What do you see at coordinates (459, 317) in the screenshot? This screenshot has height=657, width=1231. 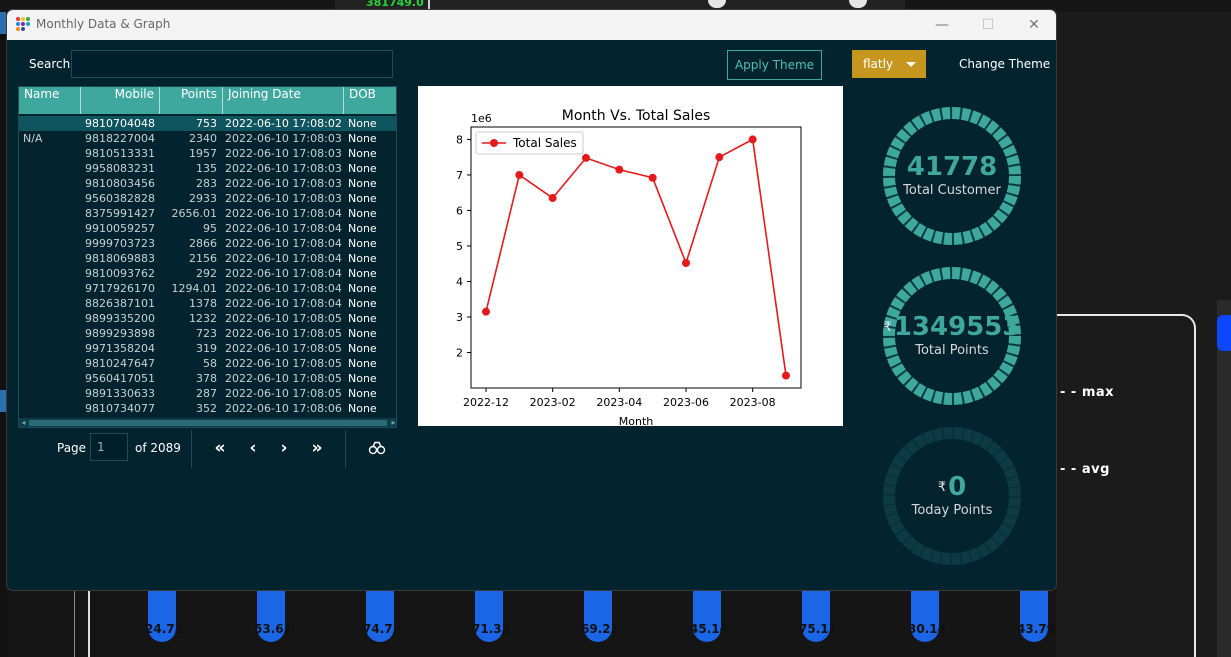 I see `y-tick-label: 3` at bounding box center [459, 317].